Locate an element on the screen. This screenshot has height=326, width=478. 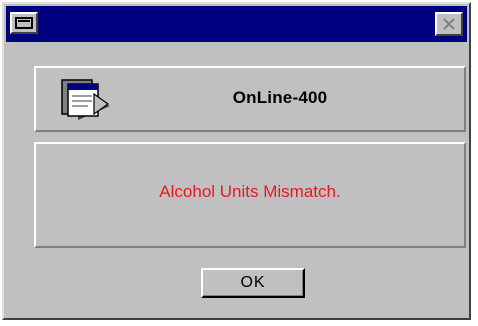
window-icon is located at coordinates (24, 23).